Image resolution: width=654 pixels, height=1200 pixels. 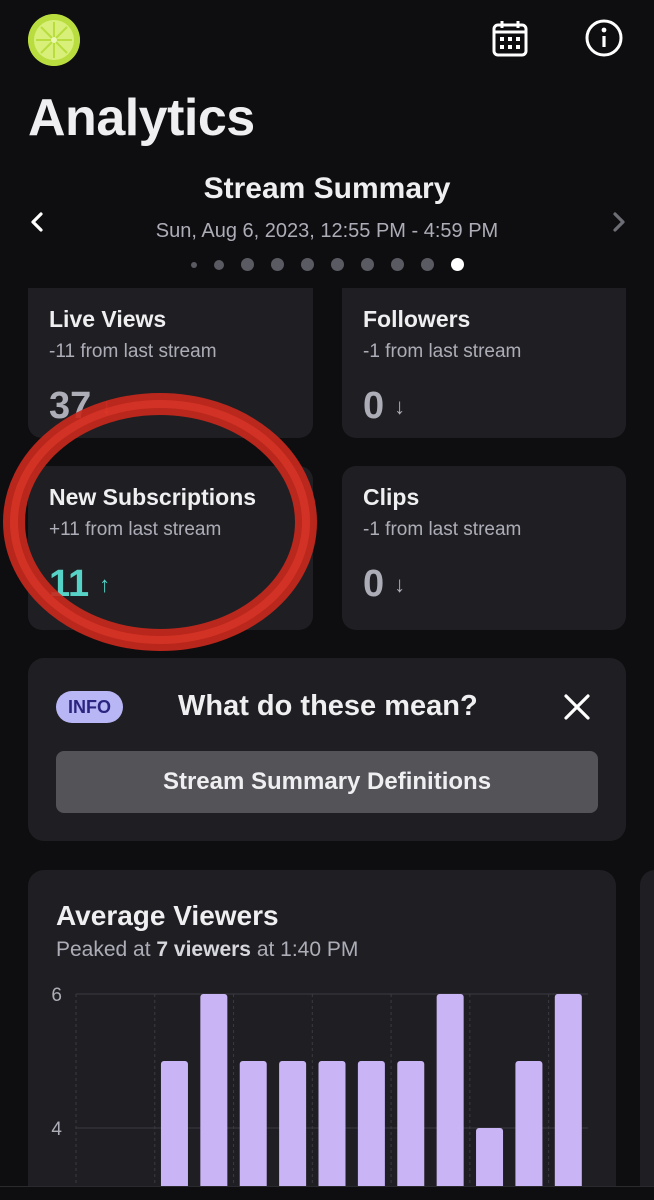 I want to click on next-stream-chevron-icon, so click(x=619, y=222).